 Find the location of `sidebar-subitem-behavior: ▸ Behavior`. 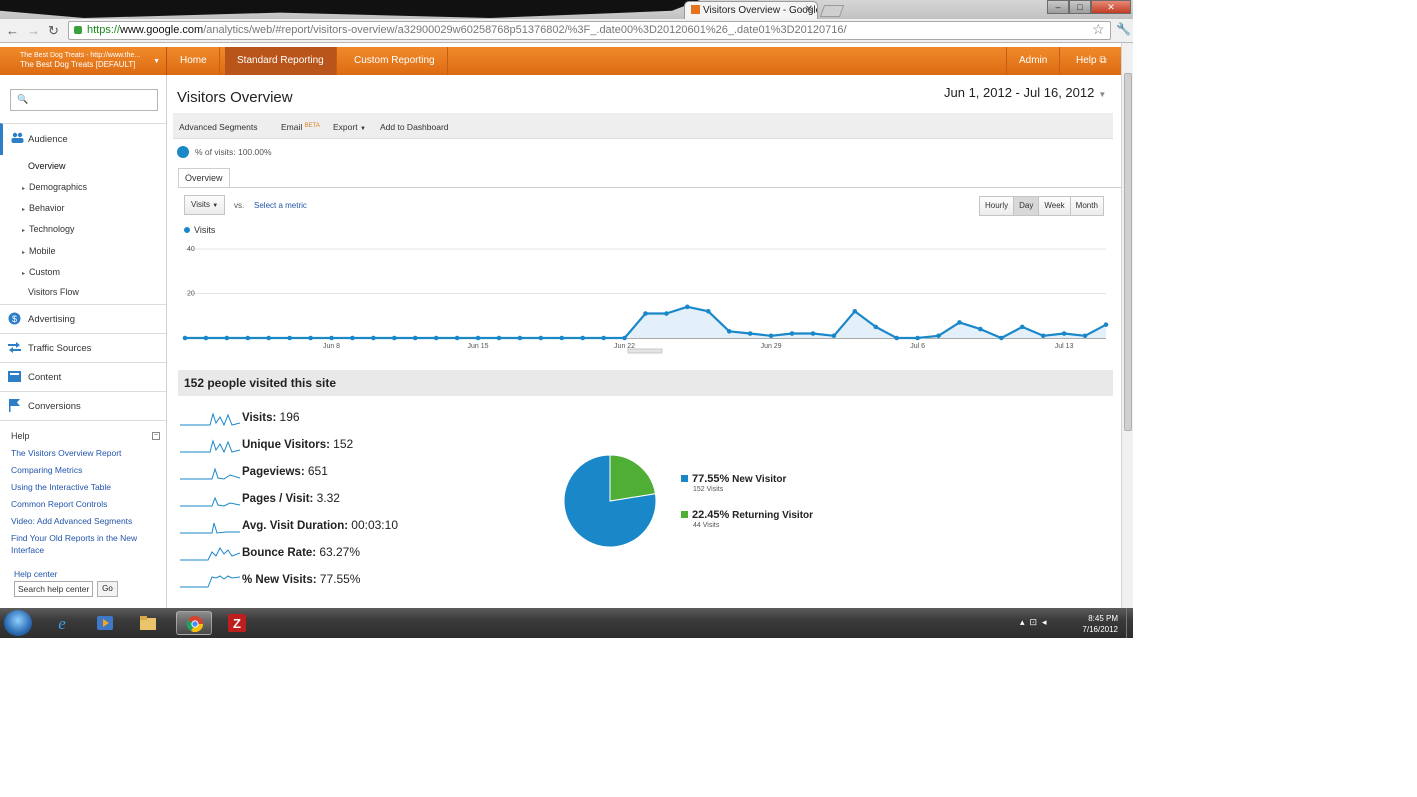

sidebar-subitem-behavior: ▸ Behavior is located at coordinates (43, 208).